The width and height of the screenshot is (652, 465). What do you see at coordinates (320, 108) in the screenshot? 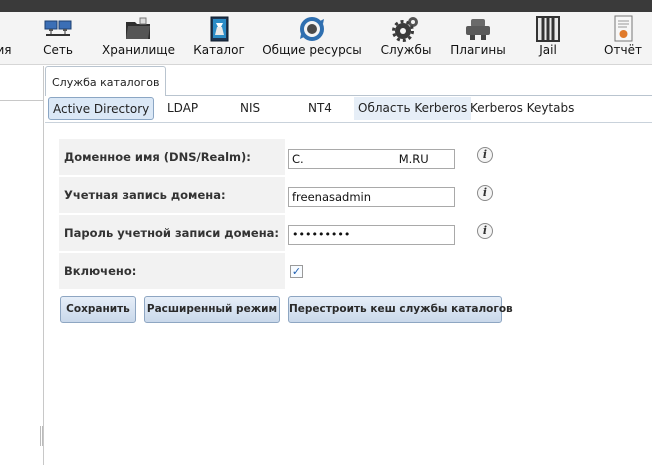
I see `tab-nt4: NT4` at bounding box center [320, 108].